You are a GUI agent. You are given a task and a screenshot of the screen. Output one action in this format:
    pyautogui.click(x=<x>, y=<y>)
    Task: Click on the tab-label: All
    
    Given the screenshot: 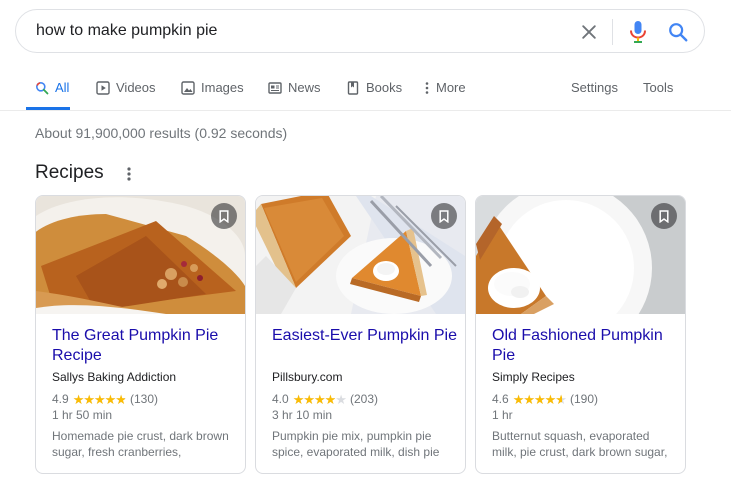 What is the action you would take?
    pyautogui.click(x=62, y=87)
    